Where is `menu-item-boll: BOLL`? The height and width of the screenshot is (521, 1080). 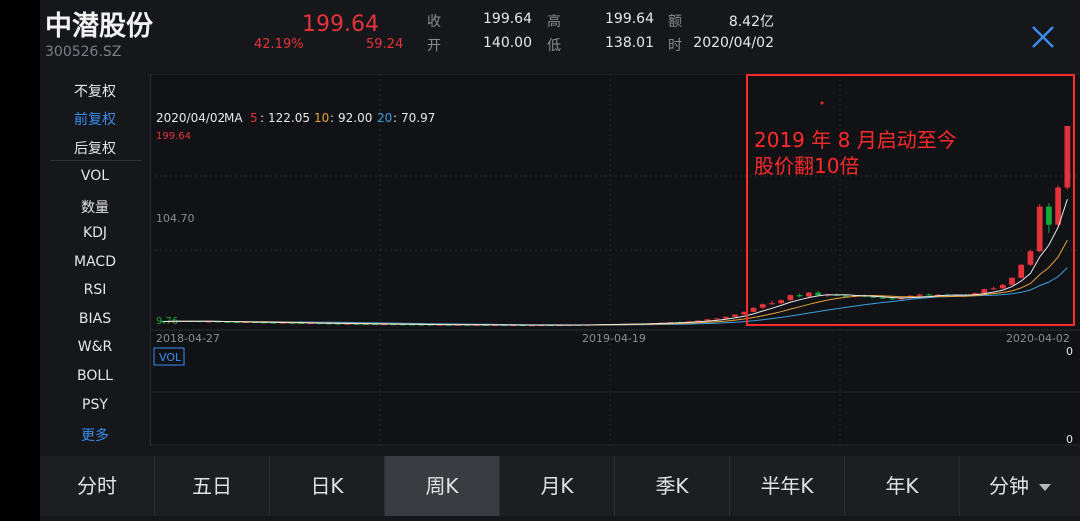 menu-item-boll: BOLL is located at coordinates (95, 376).